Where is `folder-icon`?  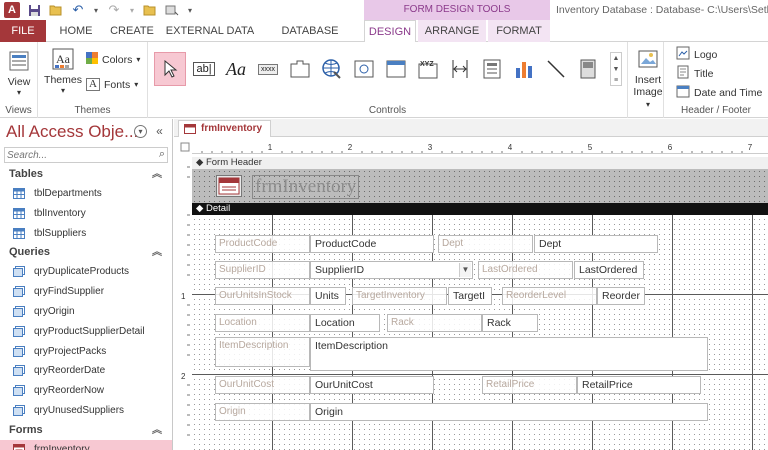 folder-icon is located at coordinates (150, 10).